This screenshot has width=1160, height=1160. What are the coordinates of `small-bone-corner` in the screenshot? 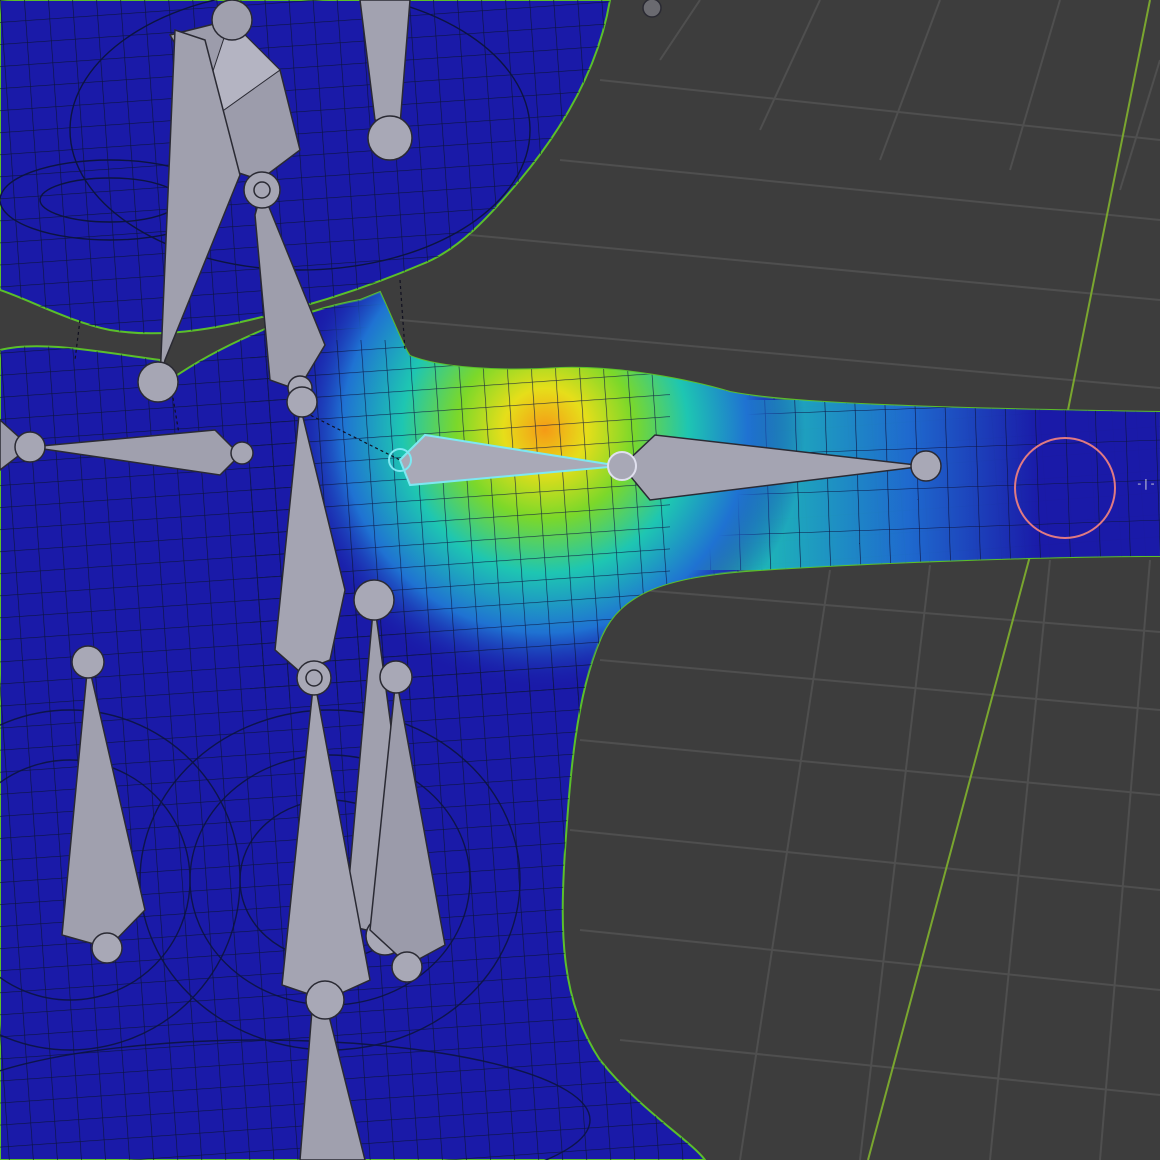 It's located at (652, 9).